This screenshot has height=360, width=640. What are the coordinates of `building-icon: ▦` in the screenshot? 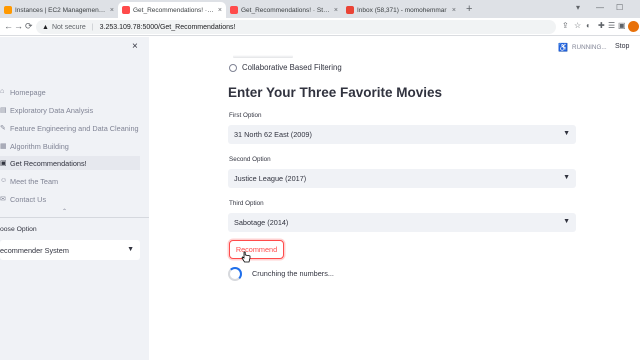 It's located at (3, 146).